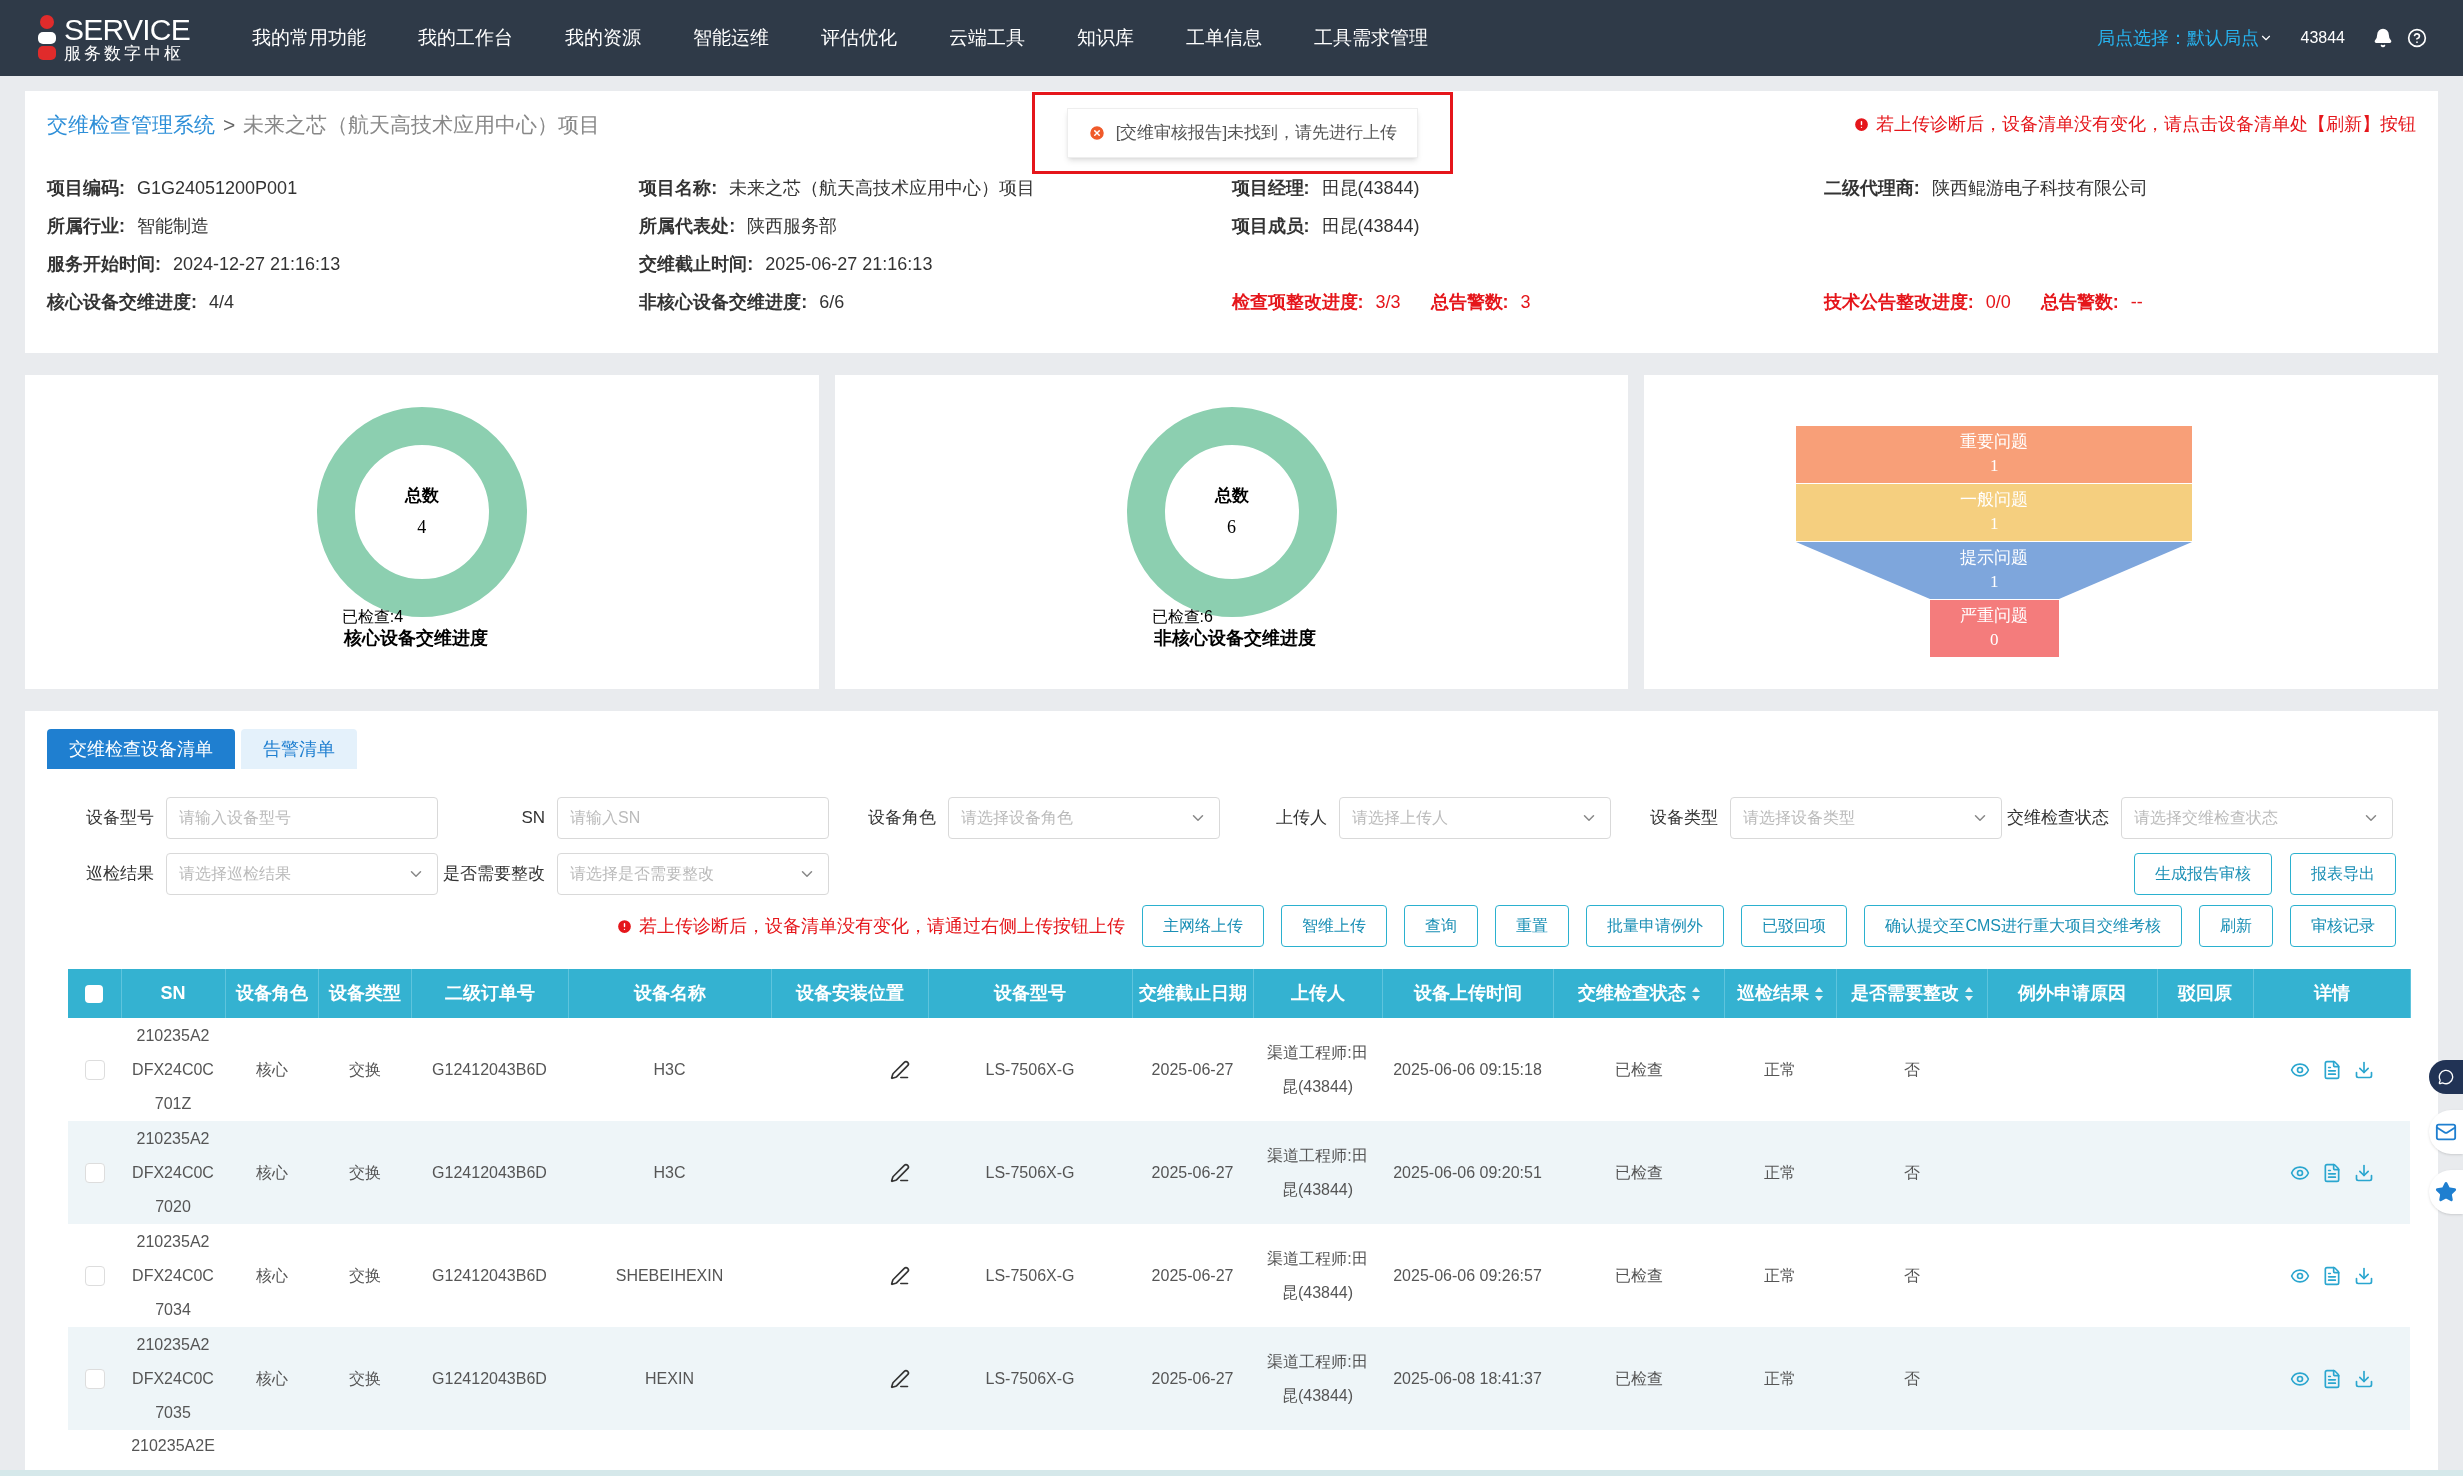 This screenshot has width=2463, height=1476. I want to click on chat-widget-icon, so click(2446, 1077).